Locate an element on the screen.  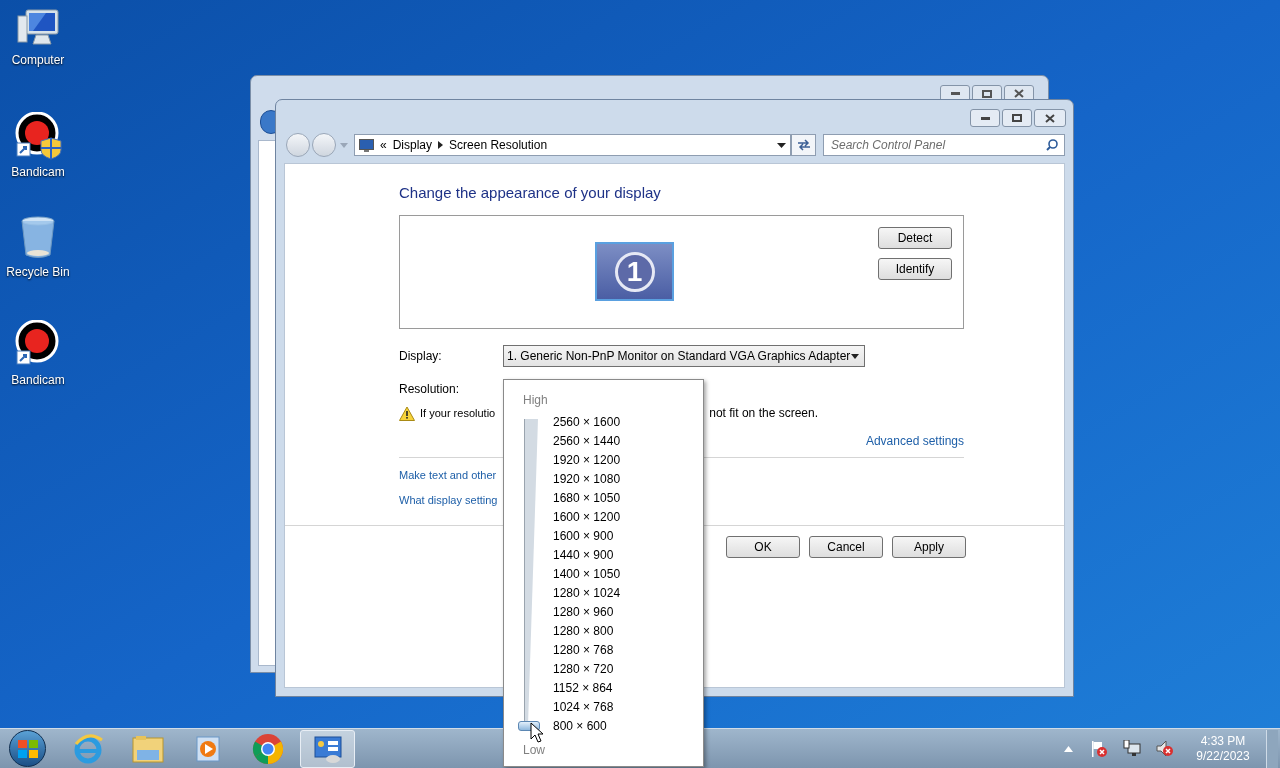
resolution-option: 1400 × 1050 is located at coordinates (587, 574).